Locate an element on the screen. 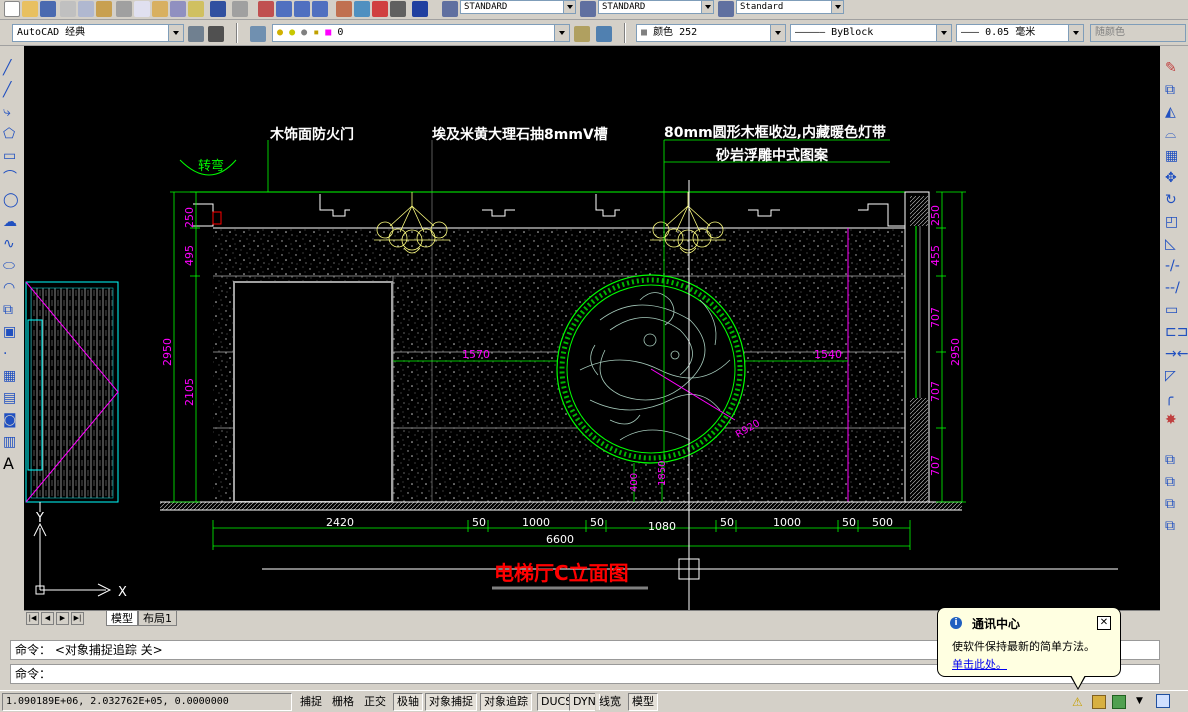 This screenshot has width=1188, height=712. draw-order-front-icon: ⧉ is located at coordinates (1173, 460).